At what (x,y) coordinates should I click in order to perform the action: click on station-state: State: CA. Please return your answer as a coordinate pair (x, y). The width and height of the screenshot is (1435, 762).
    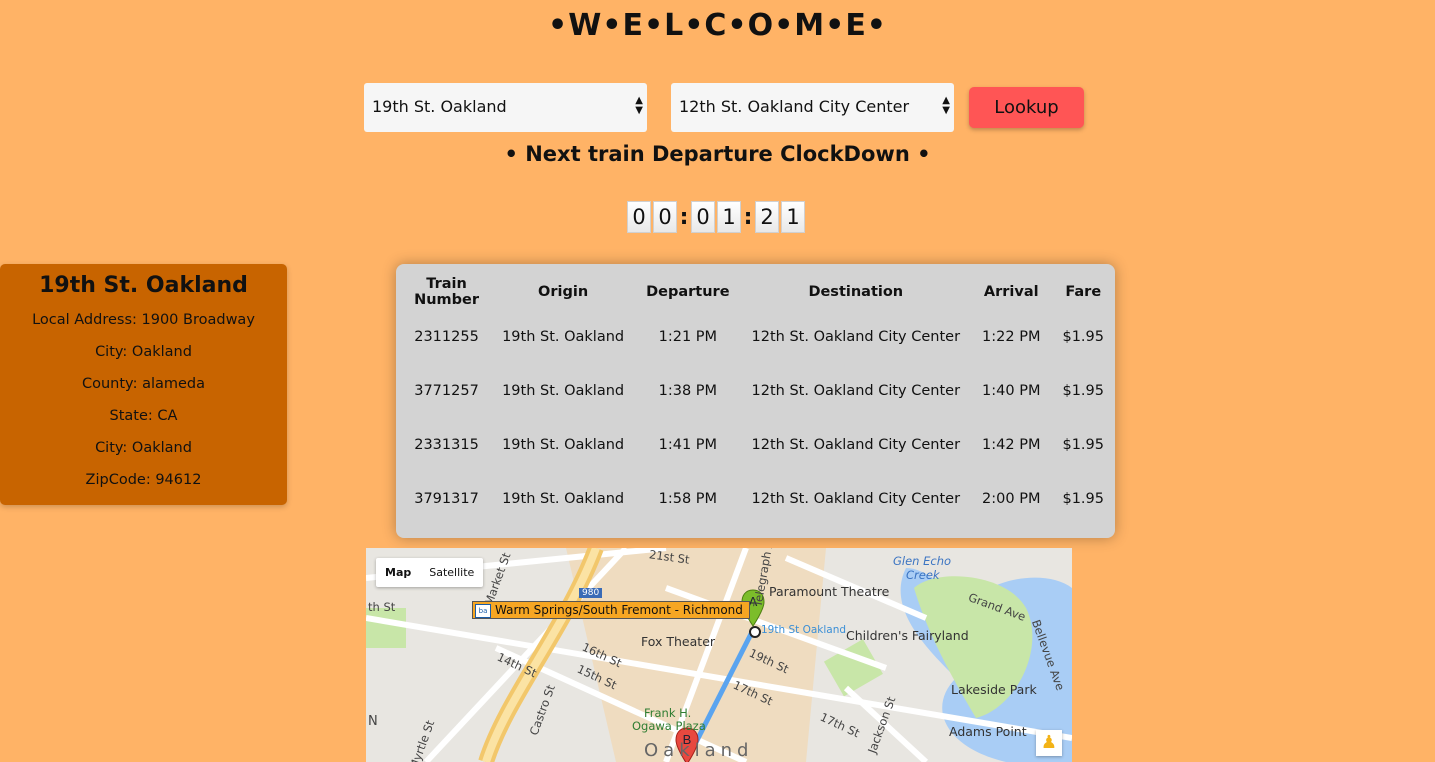
    Looking at the image, I should click on (143, 416).